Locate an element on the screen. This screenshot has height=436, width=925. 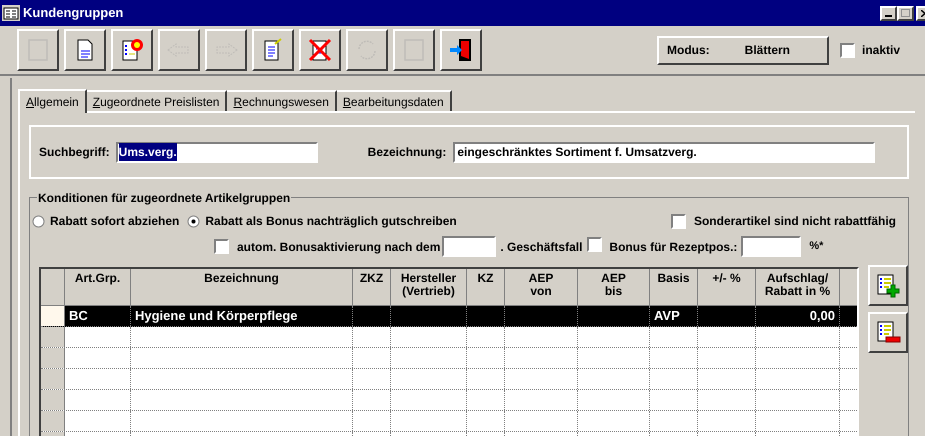
column-header: Art.Grp. is located at coordinates (97, 278).